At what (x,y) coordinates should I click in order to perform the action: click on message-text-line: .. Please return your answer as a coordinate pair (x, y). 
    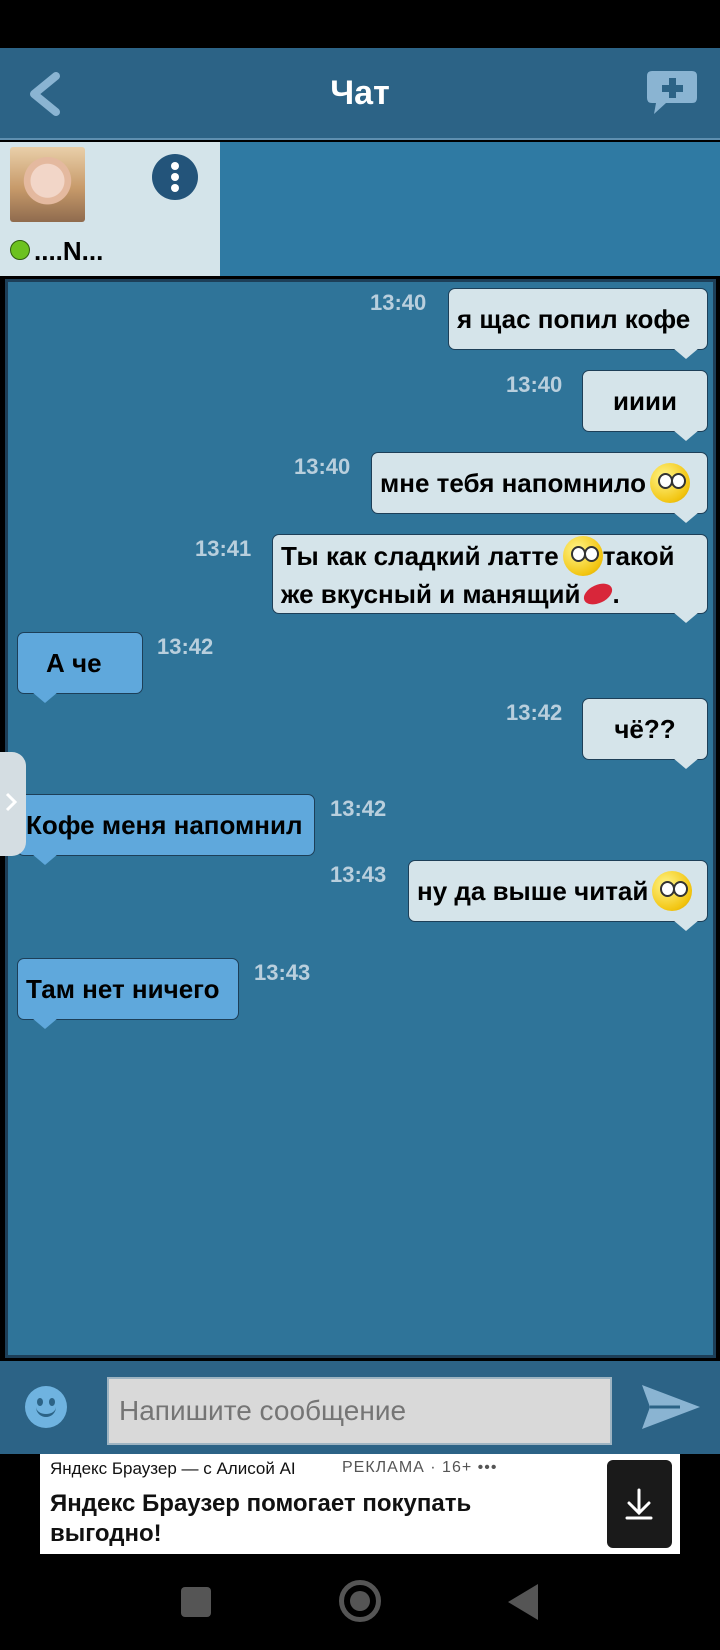
    Looking at the image, I should click on (616, 594).